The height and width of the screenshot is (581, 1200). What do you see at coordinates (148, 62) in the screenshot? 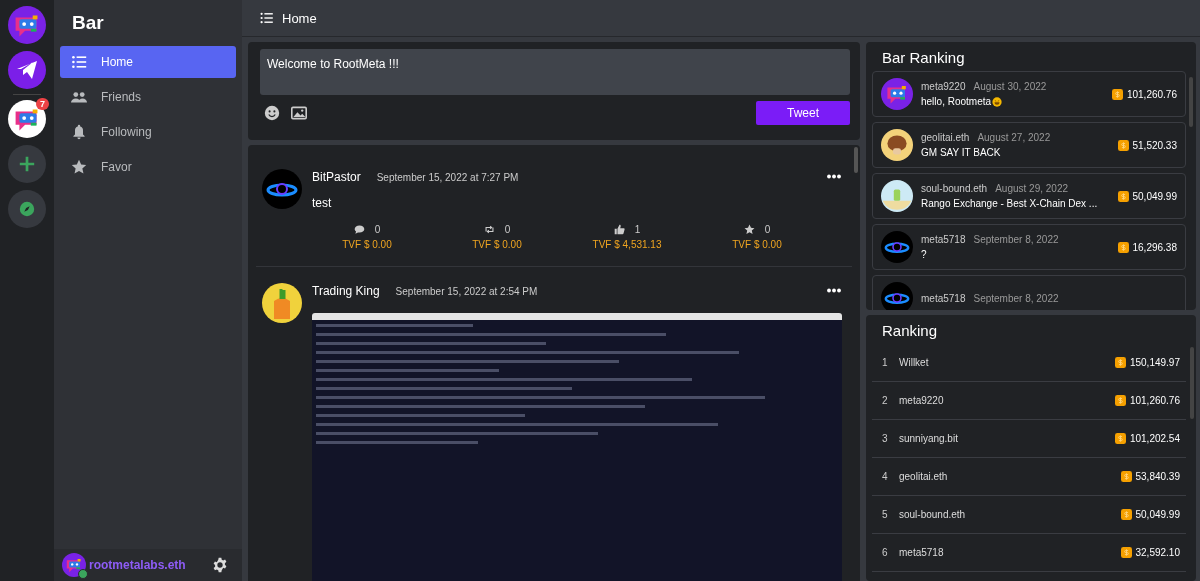
I see `sidebar-item: Home` at bounding box center [148, 62].